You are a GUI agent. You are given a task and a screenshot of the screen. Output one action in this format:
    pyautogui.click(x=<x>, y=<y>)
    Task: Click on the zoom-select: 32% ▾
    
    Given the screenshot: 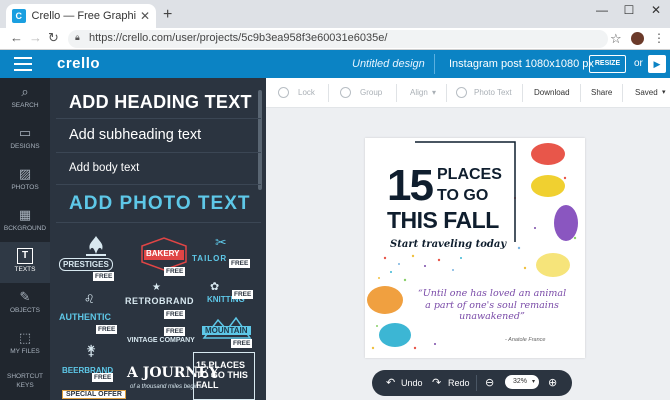 What is the action you would take?
    pyautogui.click(x=522, y=382)
    